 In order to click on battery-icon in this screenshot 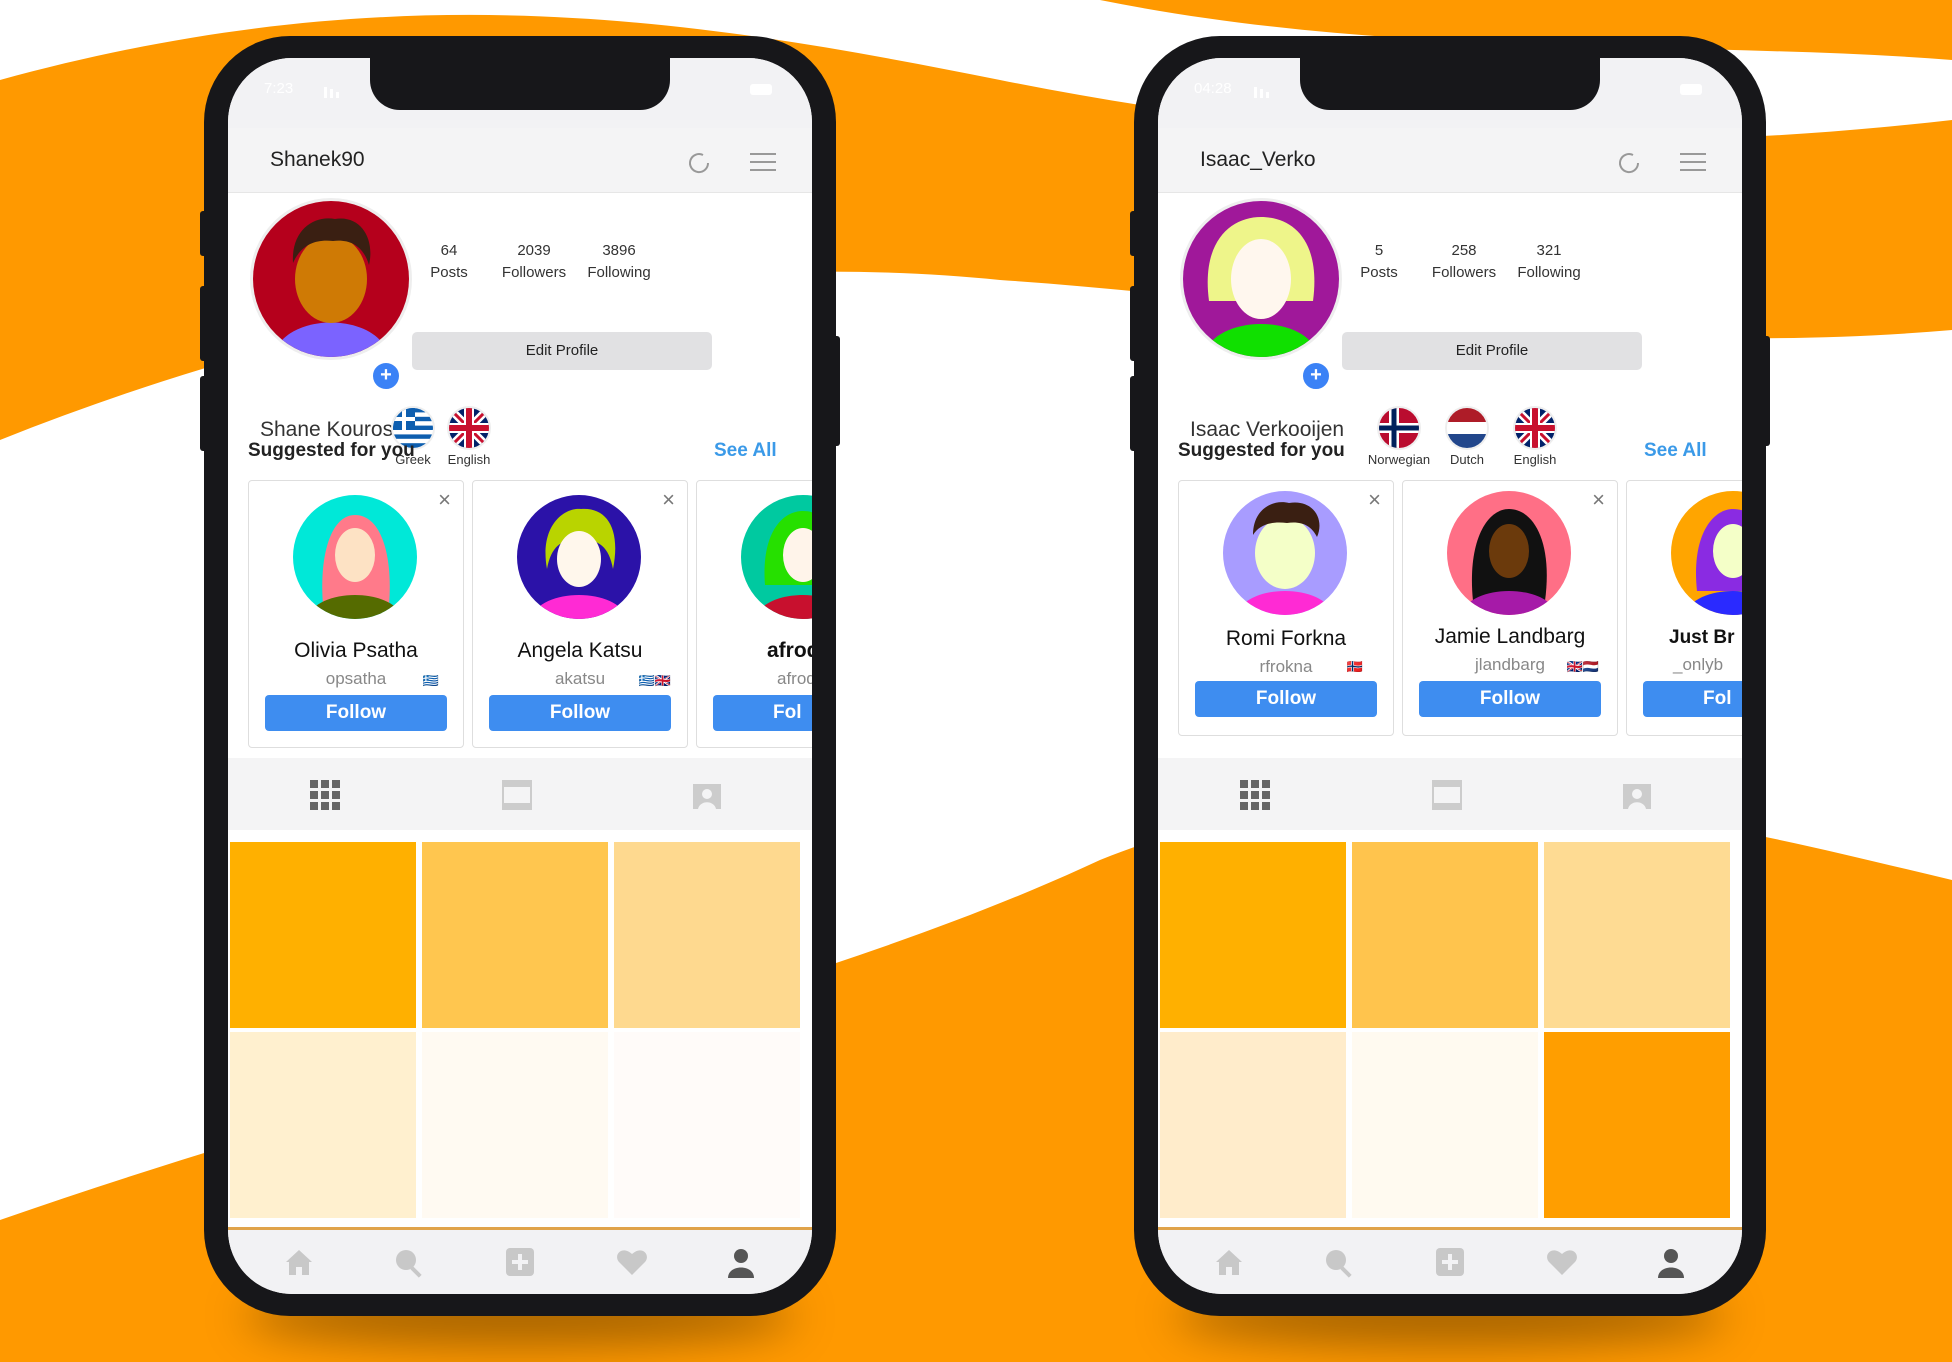, I will do `click(761, 89)`.